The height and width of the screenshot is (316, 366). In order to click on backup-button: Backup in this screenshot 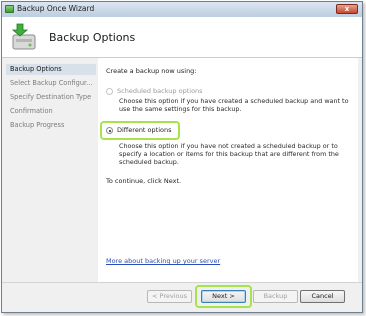, I will do `click(275, 296)`.